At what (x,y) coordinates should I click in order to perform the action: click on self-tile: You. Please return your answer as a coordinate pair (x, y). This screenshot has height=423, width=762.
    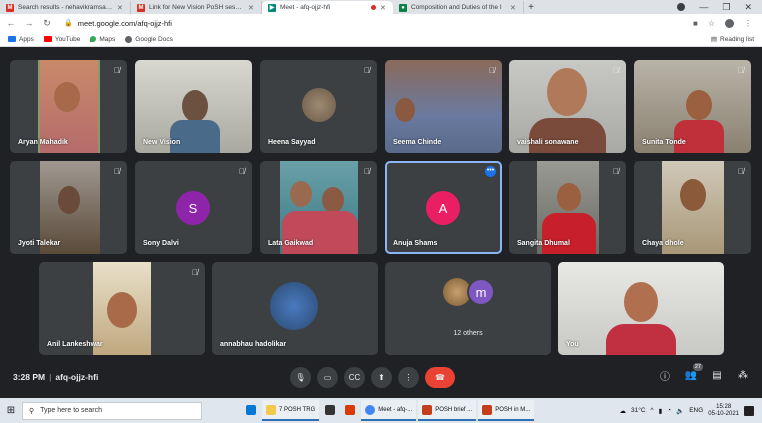
    Looking at the image, I should click on (641, 308).